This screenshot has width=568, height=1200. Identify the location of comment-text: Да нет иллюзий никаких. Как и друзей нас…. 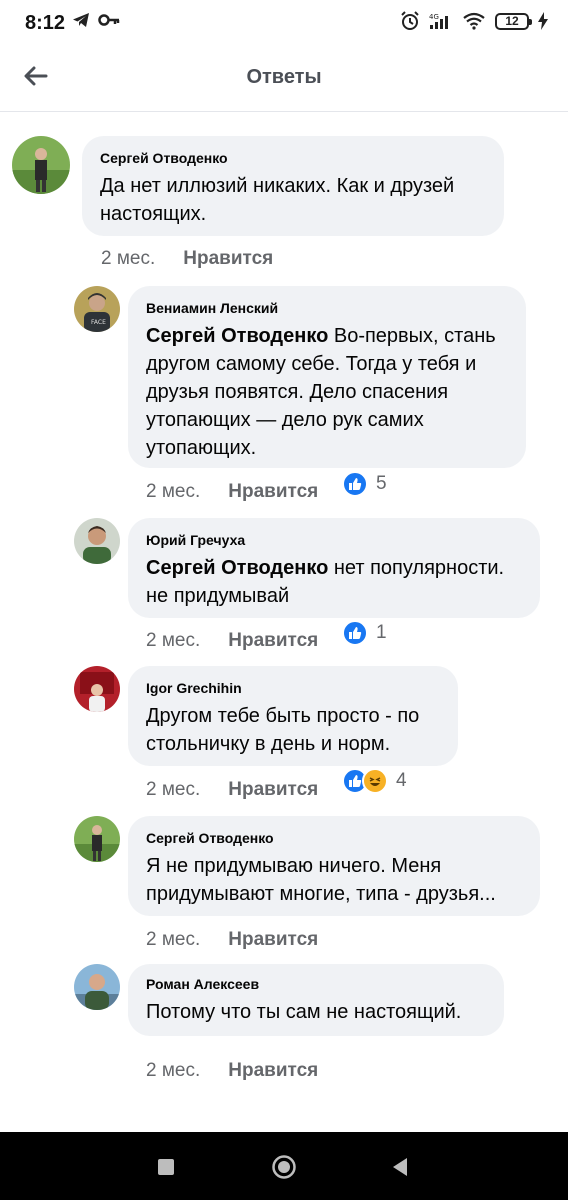
(277, 200).